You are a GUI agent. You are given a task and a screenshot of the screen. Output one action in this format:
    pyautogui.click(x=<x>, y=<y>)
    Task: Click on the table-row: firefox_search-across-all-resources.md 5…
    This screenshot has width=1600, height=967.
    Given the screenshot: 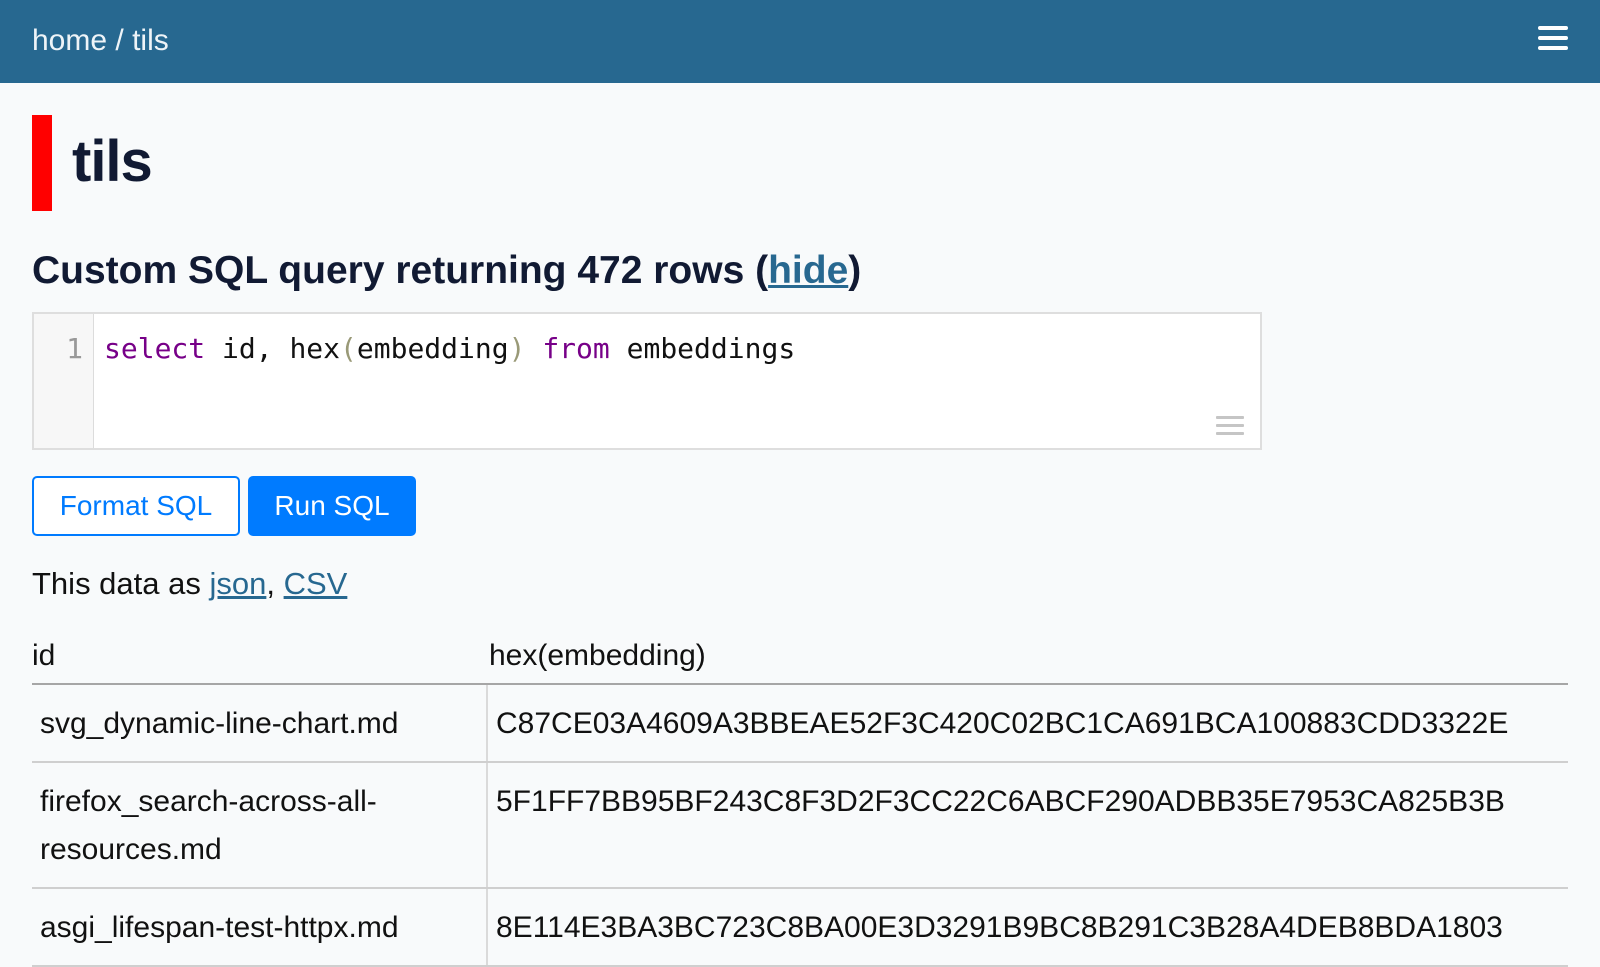 What is the action you would take?
    pyautogui.click(x=800, y=825)
    